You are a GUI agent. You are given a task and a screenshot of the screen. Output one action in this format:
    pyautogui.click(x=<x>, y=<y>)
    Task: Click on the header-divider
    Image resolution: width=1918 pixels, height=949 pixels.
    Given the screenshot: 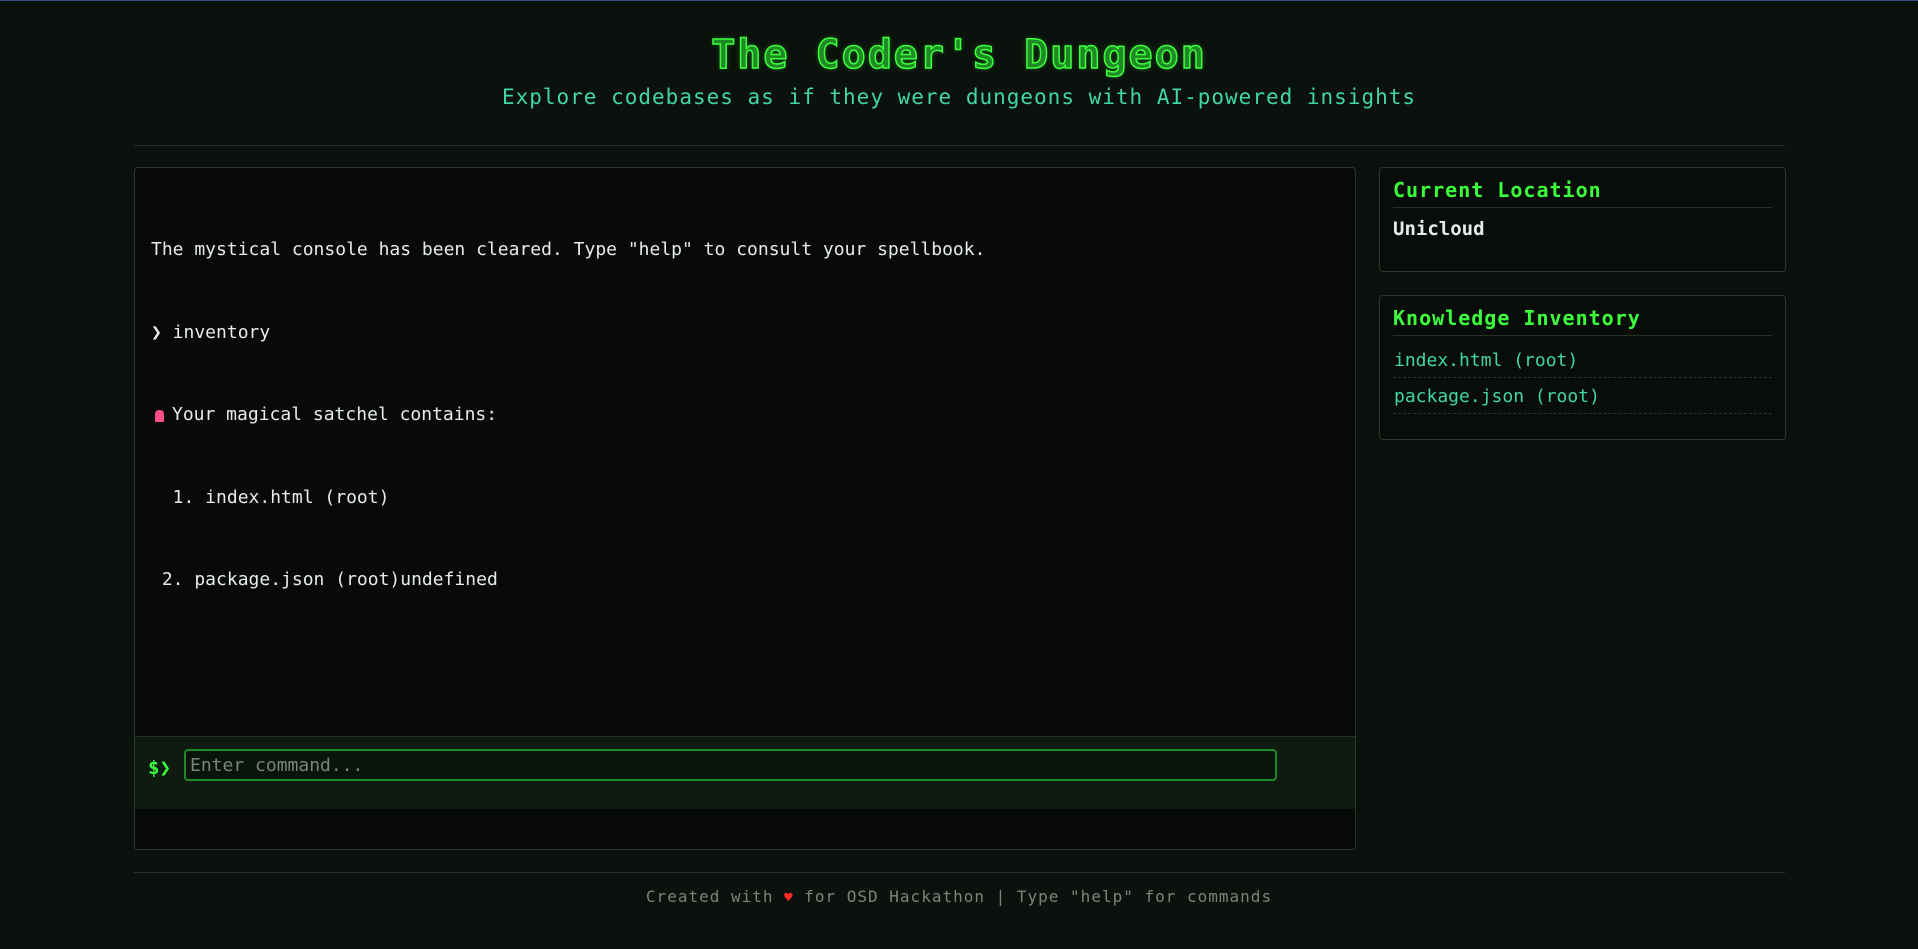 What is the action you would take?
    pyautogui.click(x=959, y=145)
    